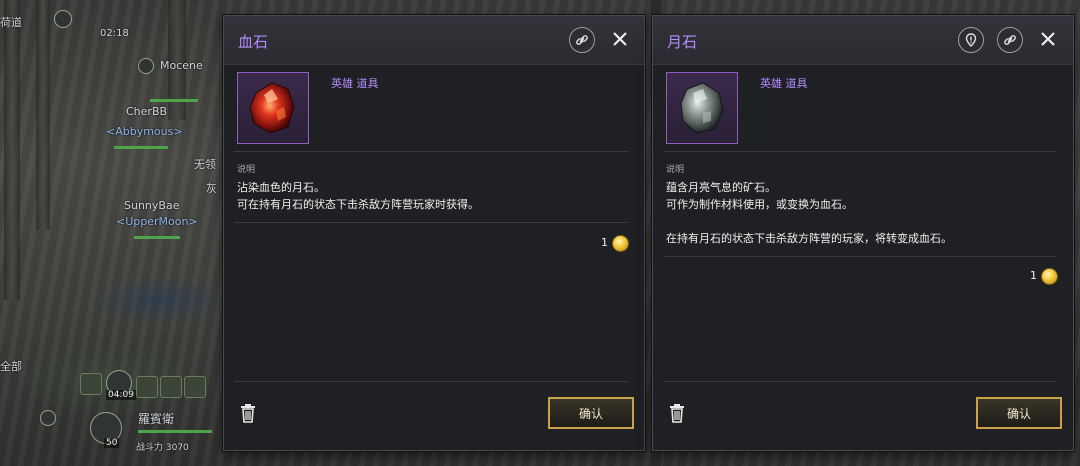 The image size is (1080, 466). What do you see at coordinates (121, 395) in the screenshot?
I see `buff-timer: 04:09` at bounding box center [121, 395].